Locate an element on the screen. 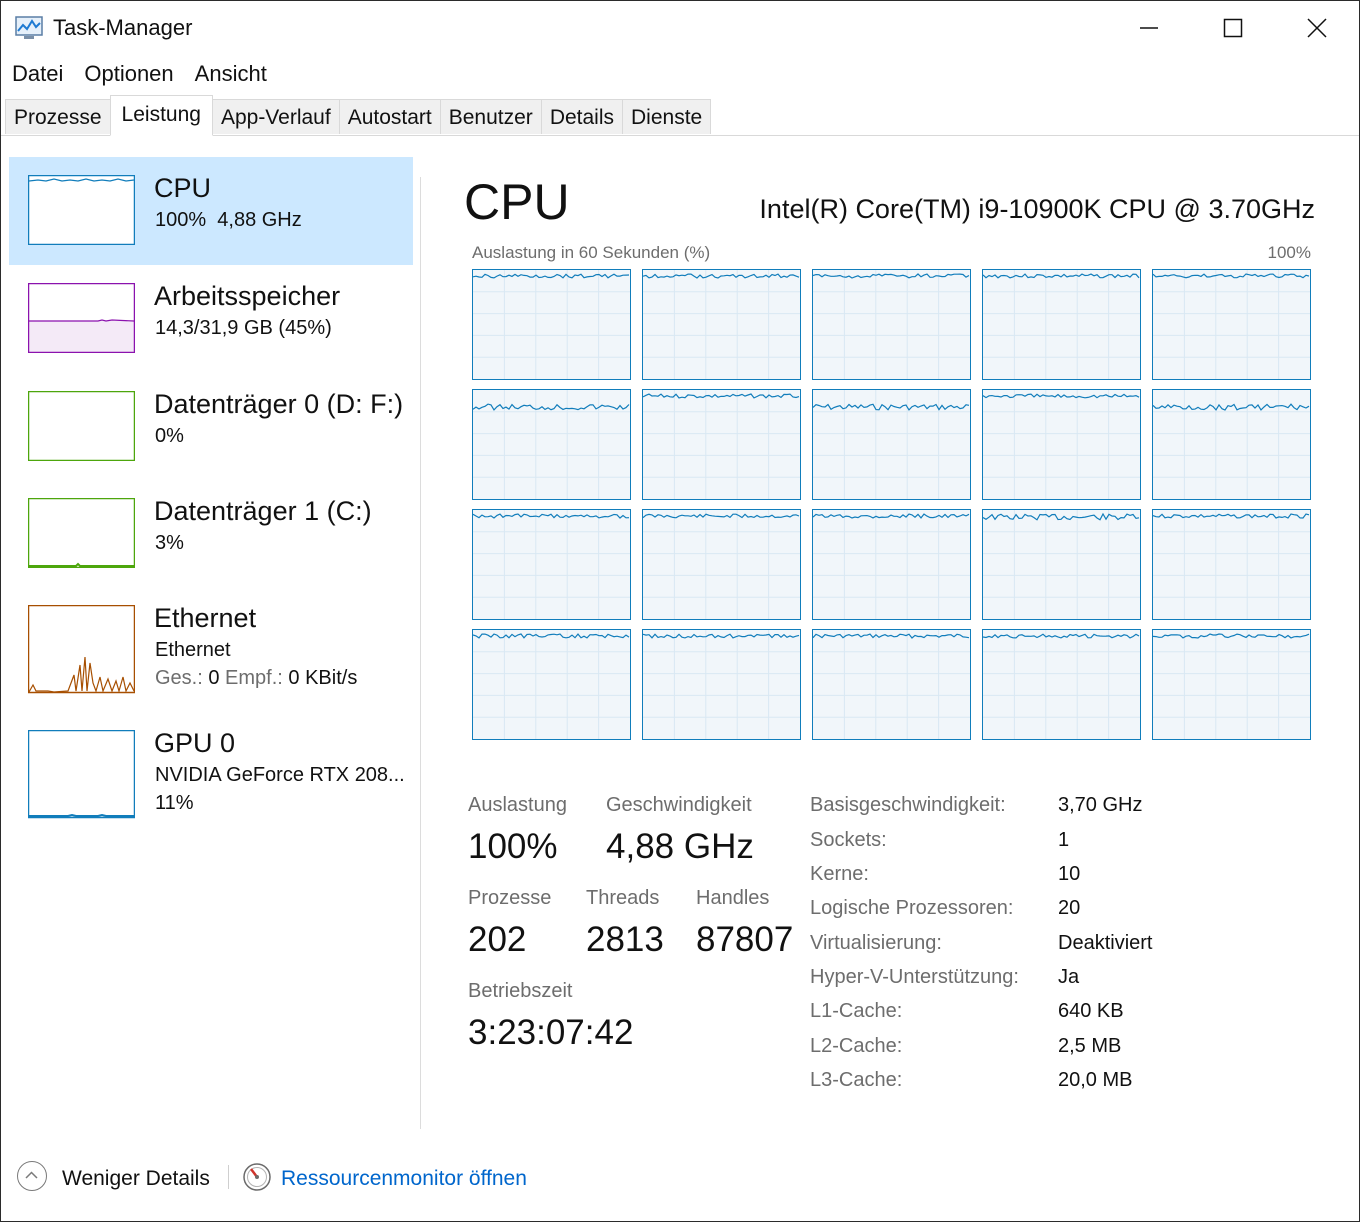  uptime-value: 3:23:07:42 is located at coordinates (551, 1032).